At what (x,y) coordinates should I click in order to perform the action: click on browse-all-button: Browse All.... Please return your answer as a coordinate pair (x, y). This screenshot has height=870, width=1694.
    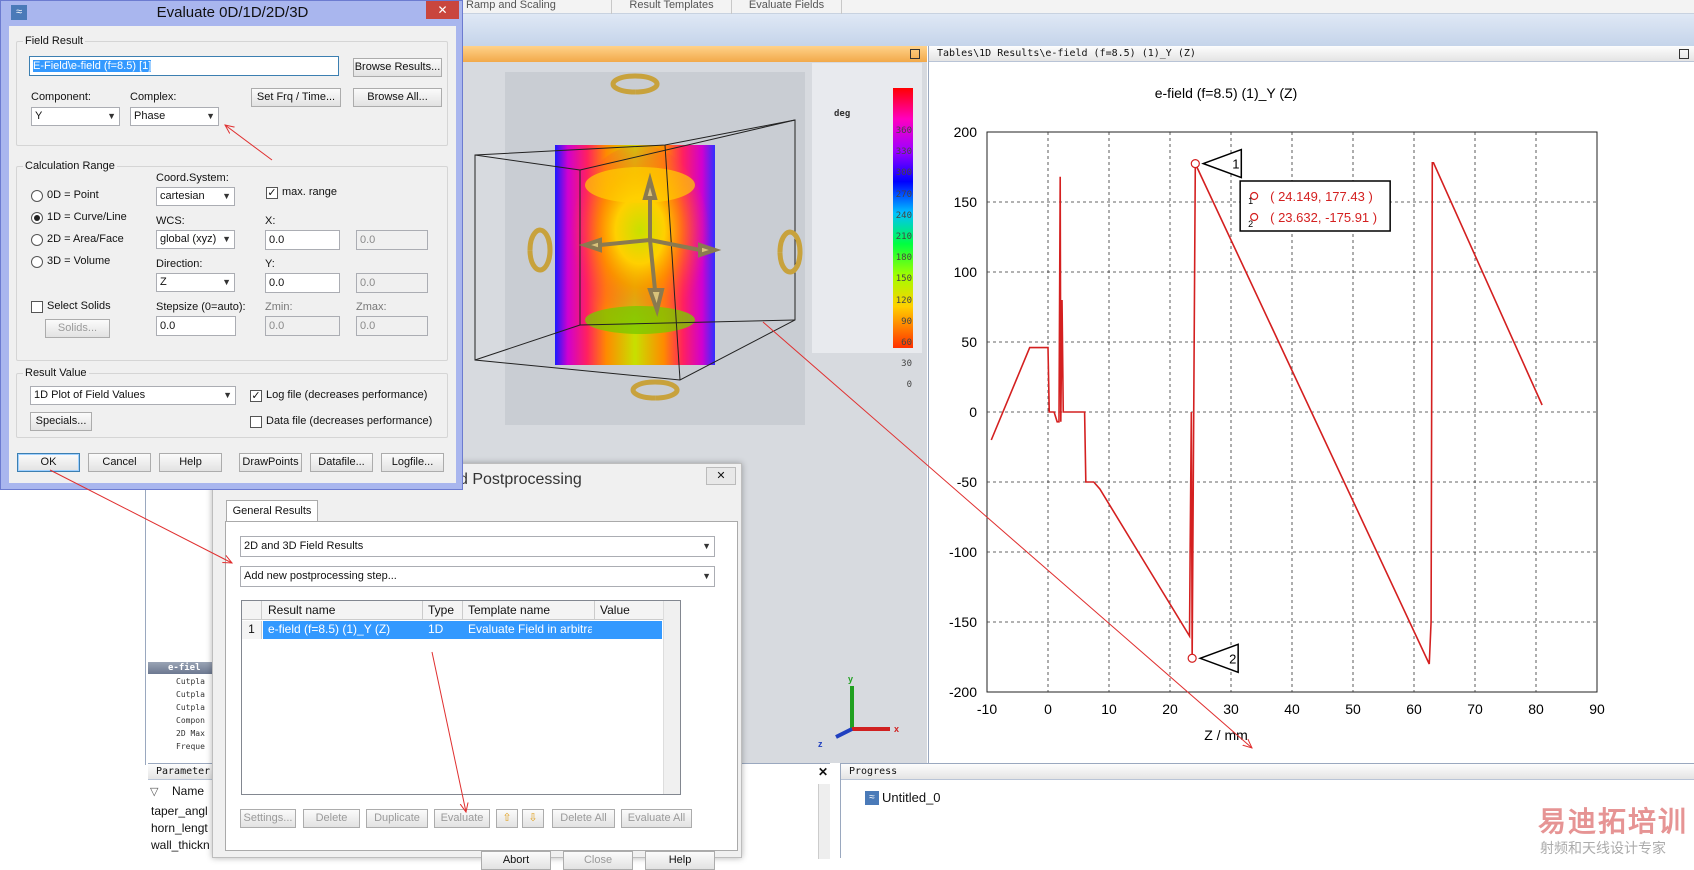
    Looking at the image, I should click on (397, 97).